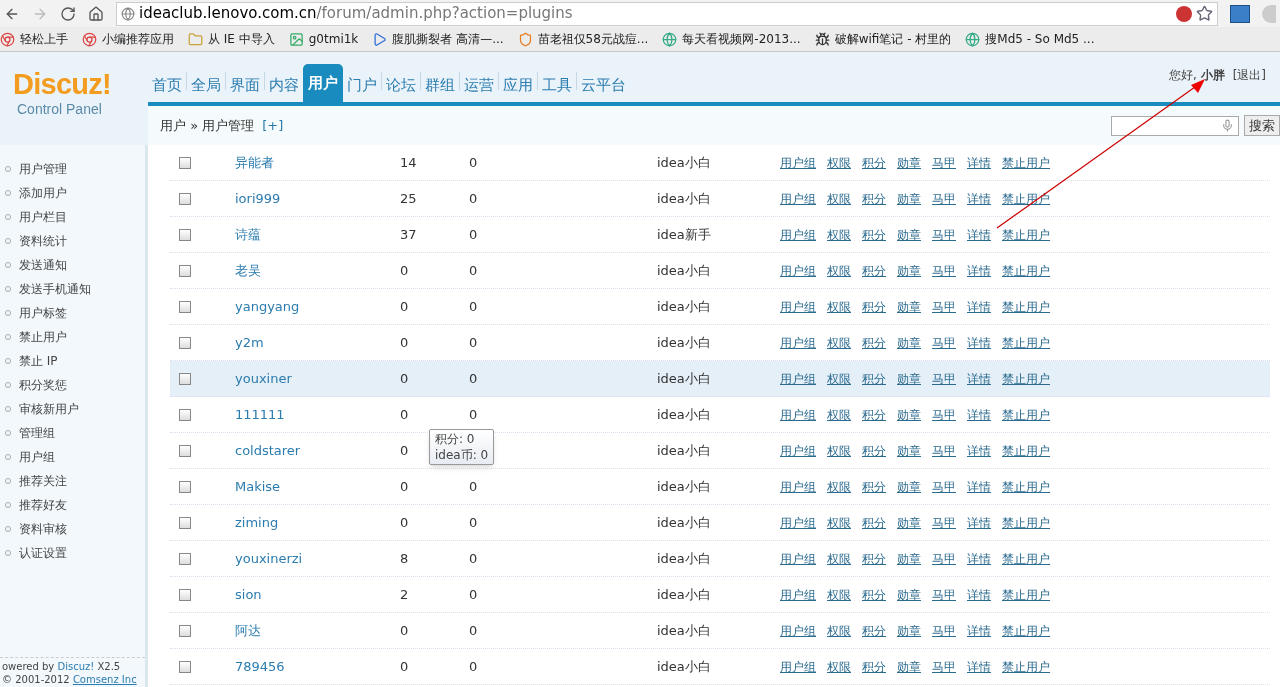  I want to click on sidebar-item: 积分奖惩, so click(72, 385).